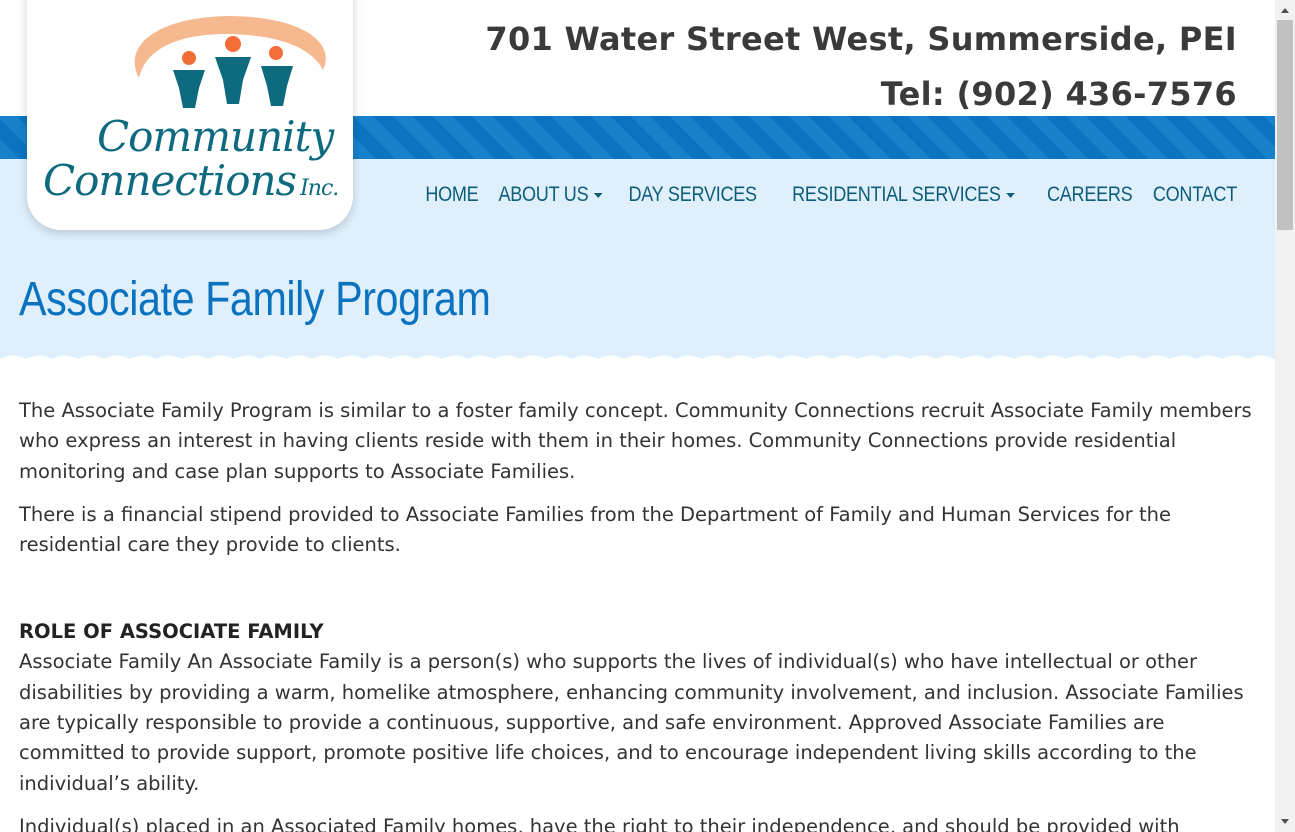 The width and height of the screenshot is (1295, 832). What do you see at coordinates (170, 180) in the screenshot?
I see `logo-text-connections-word: Connections` at bounding box center [170, 180].